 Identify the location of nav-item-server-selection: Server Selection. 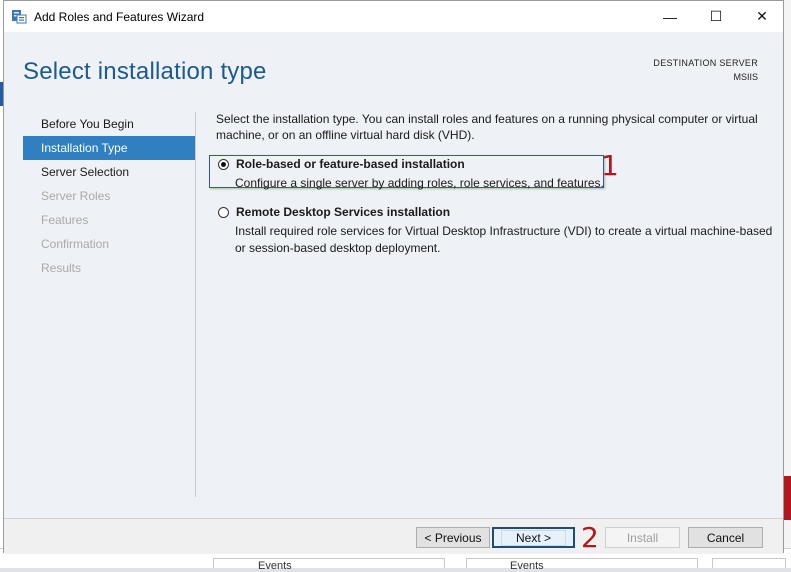
(109, 172).